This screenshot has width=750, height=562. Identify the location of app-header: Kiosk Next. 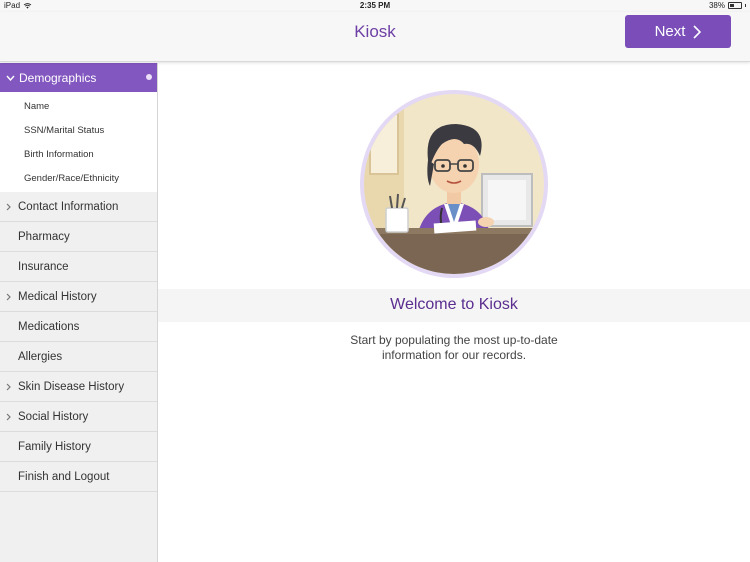
(375, 37).